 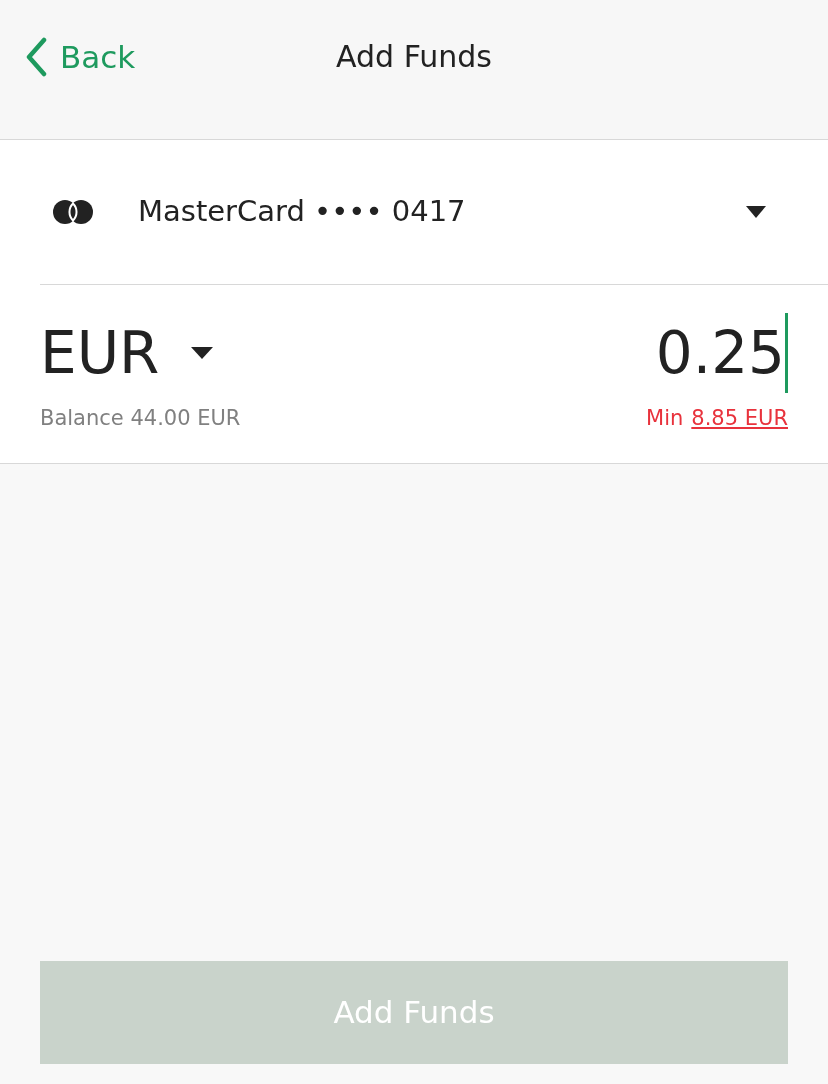 I want to click on card-label: MasterCard •••• 0417, so click(x=302, y=212).